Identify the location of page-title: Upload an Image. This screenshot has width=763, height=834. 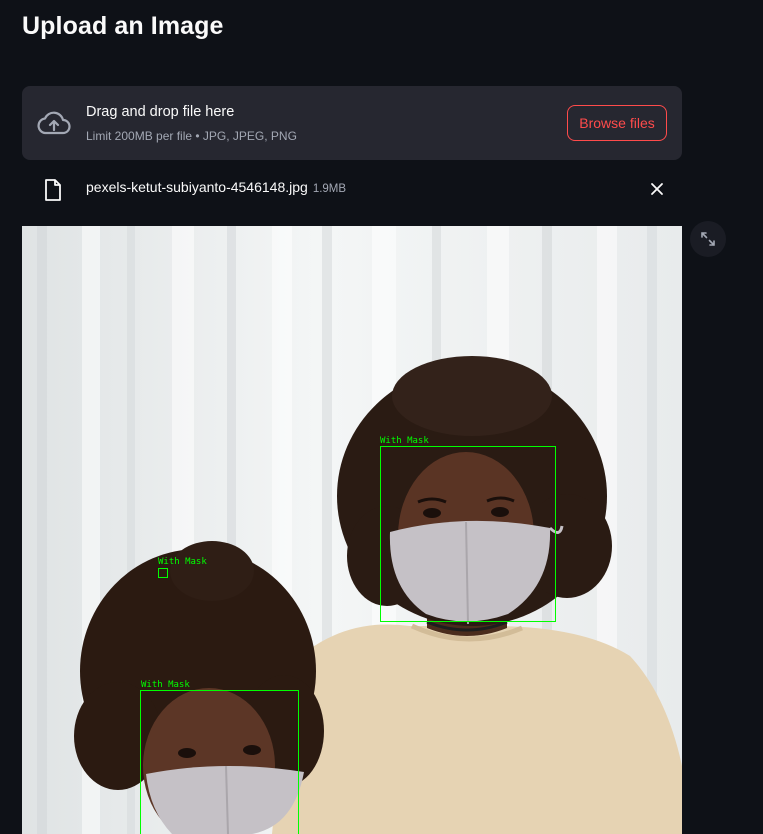
(123, 26).